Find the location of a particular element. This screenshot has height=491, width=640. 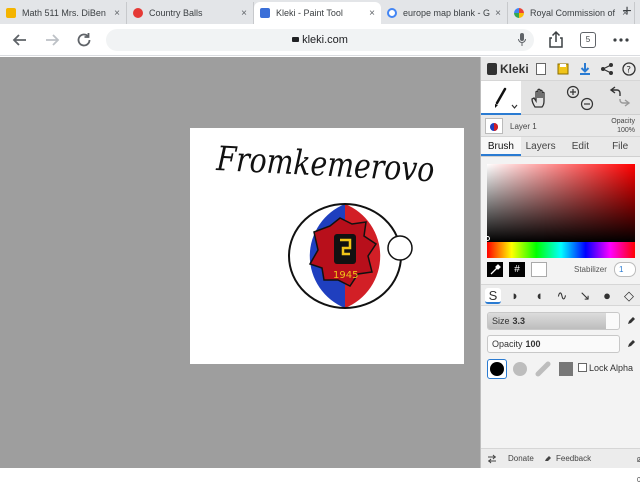

kleki-logo-text: Kleki is located at coordinates (514, 69).